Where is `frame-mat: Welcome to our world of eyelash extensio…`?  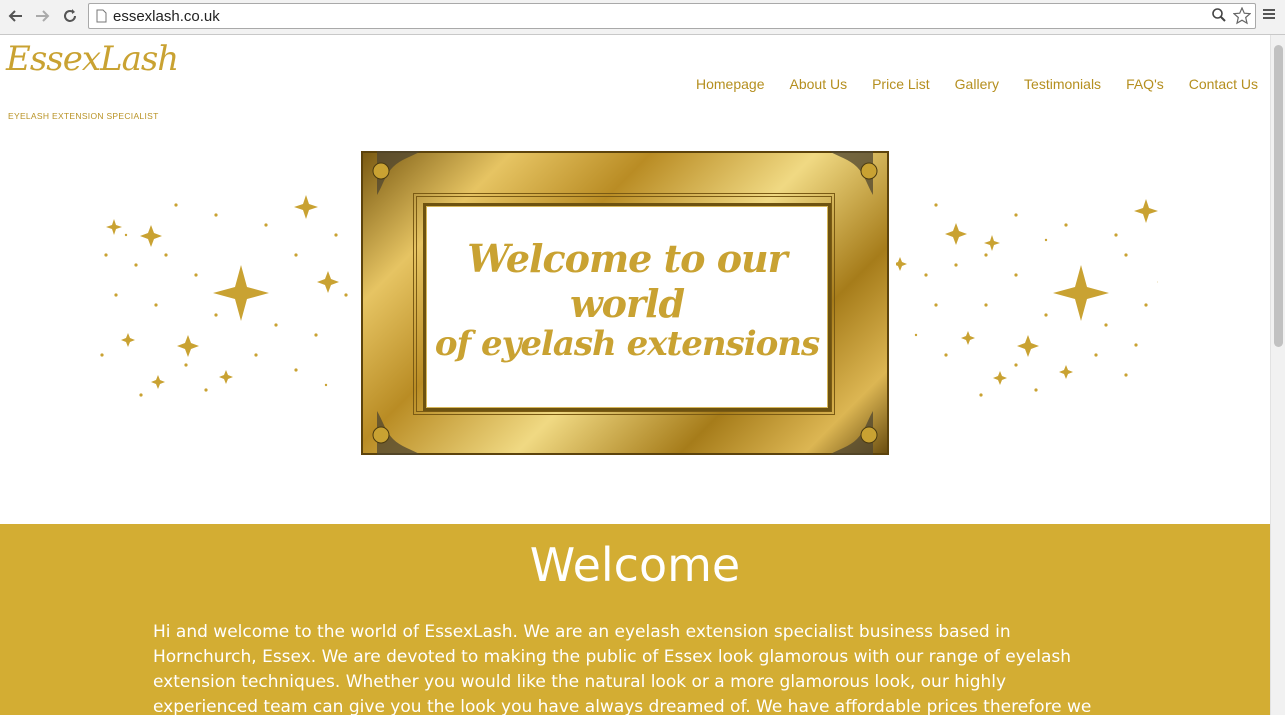
frame-mat: Welcome to our world of eyelash extensio… is located at coordinates (627, 307).